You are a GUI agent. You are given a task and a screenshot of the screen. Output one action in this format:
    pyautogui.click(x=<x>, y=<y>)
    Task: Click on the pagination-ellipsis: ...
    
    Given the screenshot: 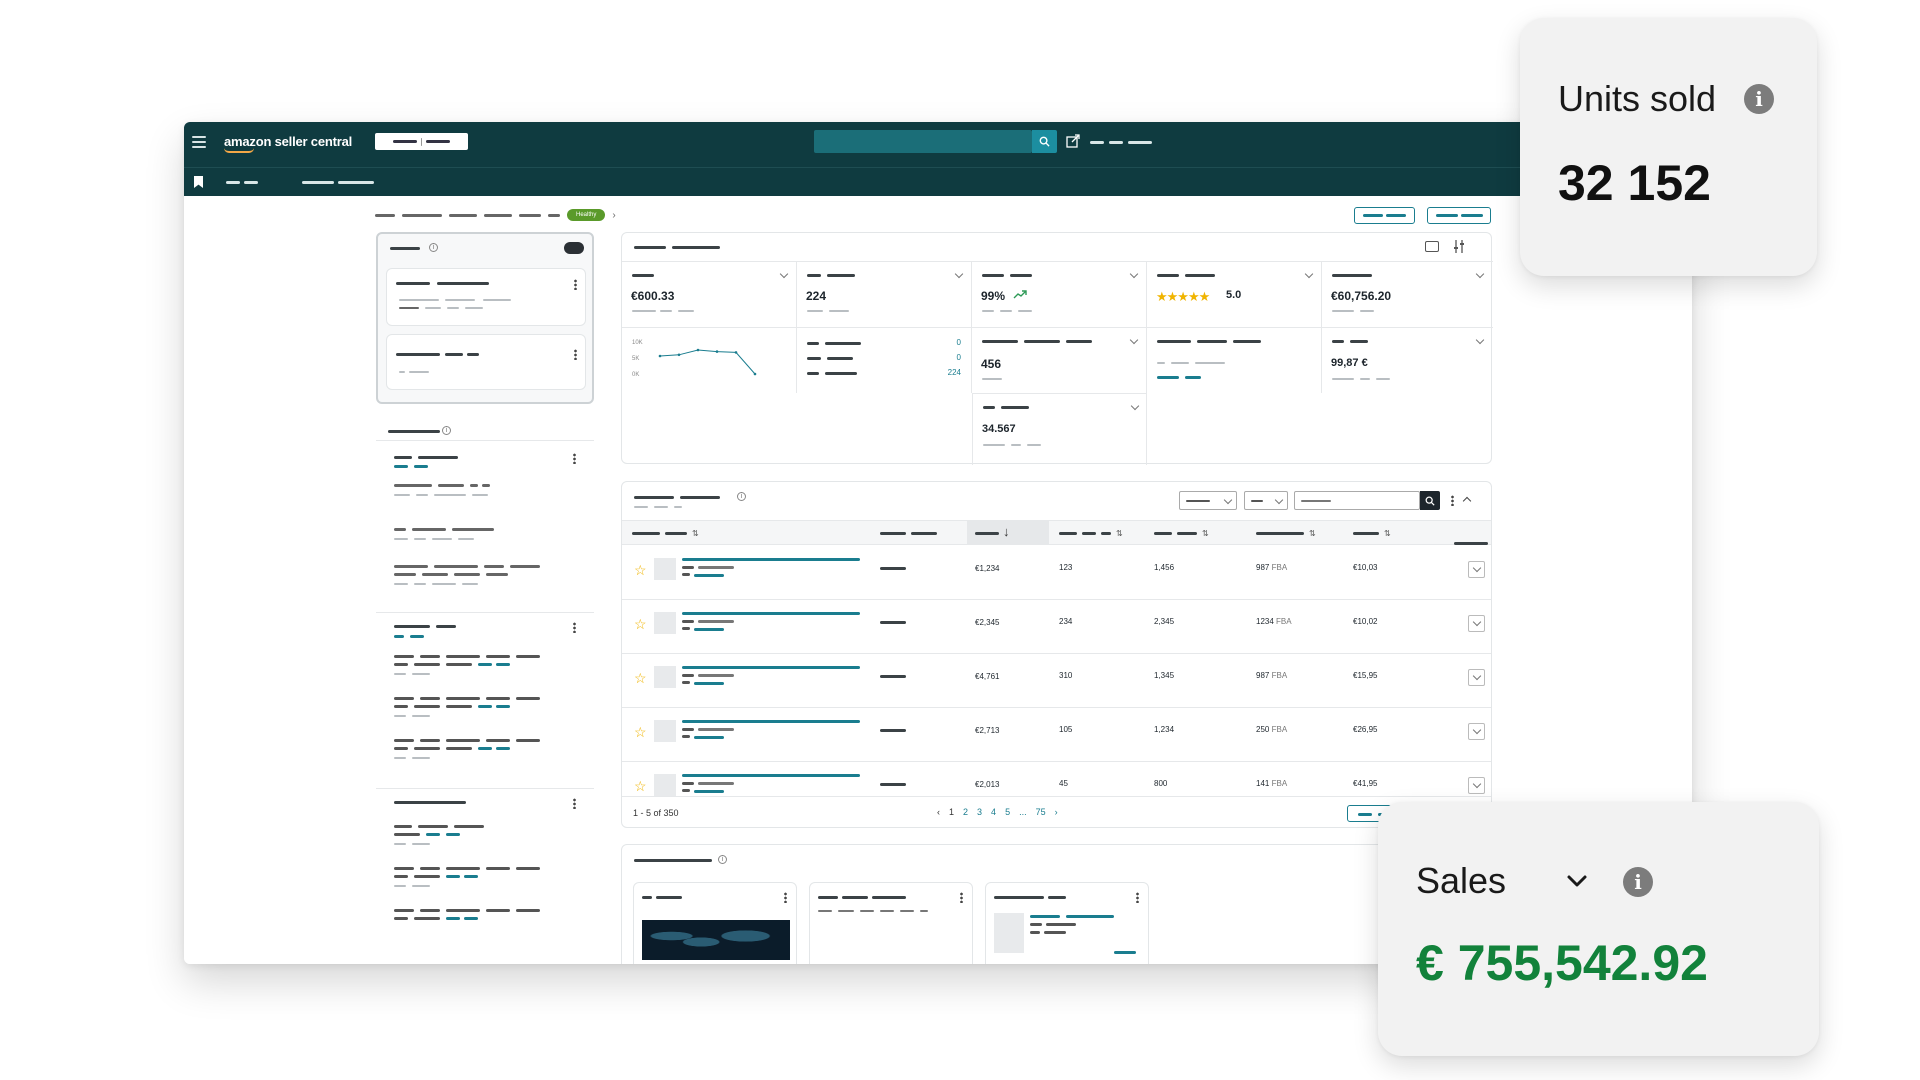 What is the action you would take?
    pyautogui.click(x=1023, y=812)
    